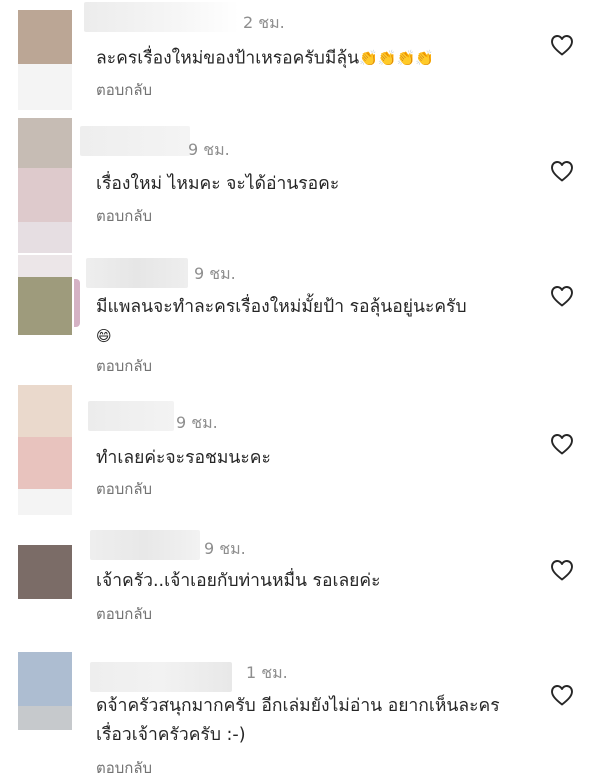  What do you see at coordinates (396, 58) in the screenshot?
I see `clap-emoji: 👏👏👏👏` at bounding box center [396, 58].